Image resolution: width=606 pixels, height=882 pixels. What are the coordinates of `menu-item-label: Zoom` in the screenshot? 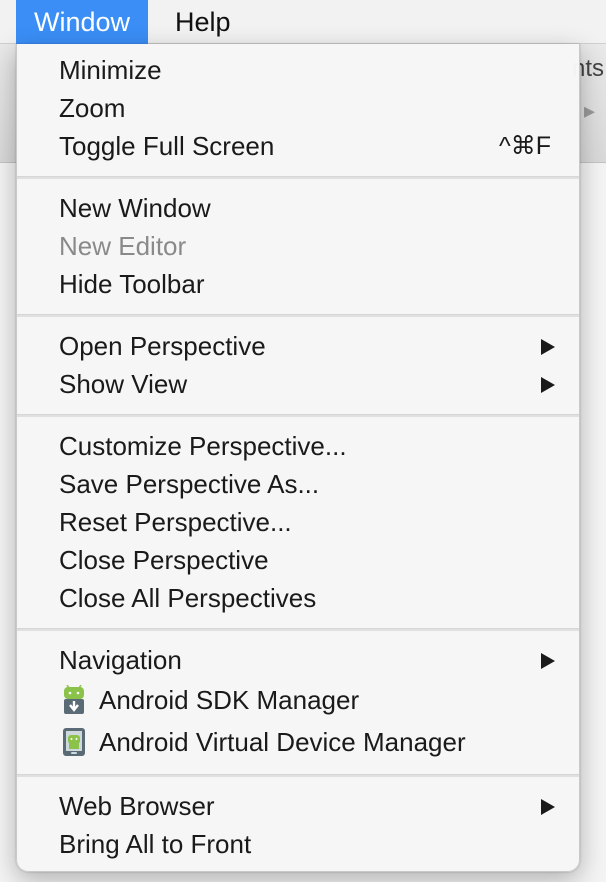 It's located at (92, 108).